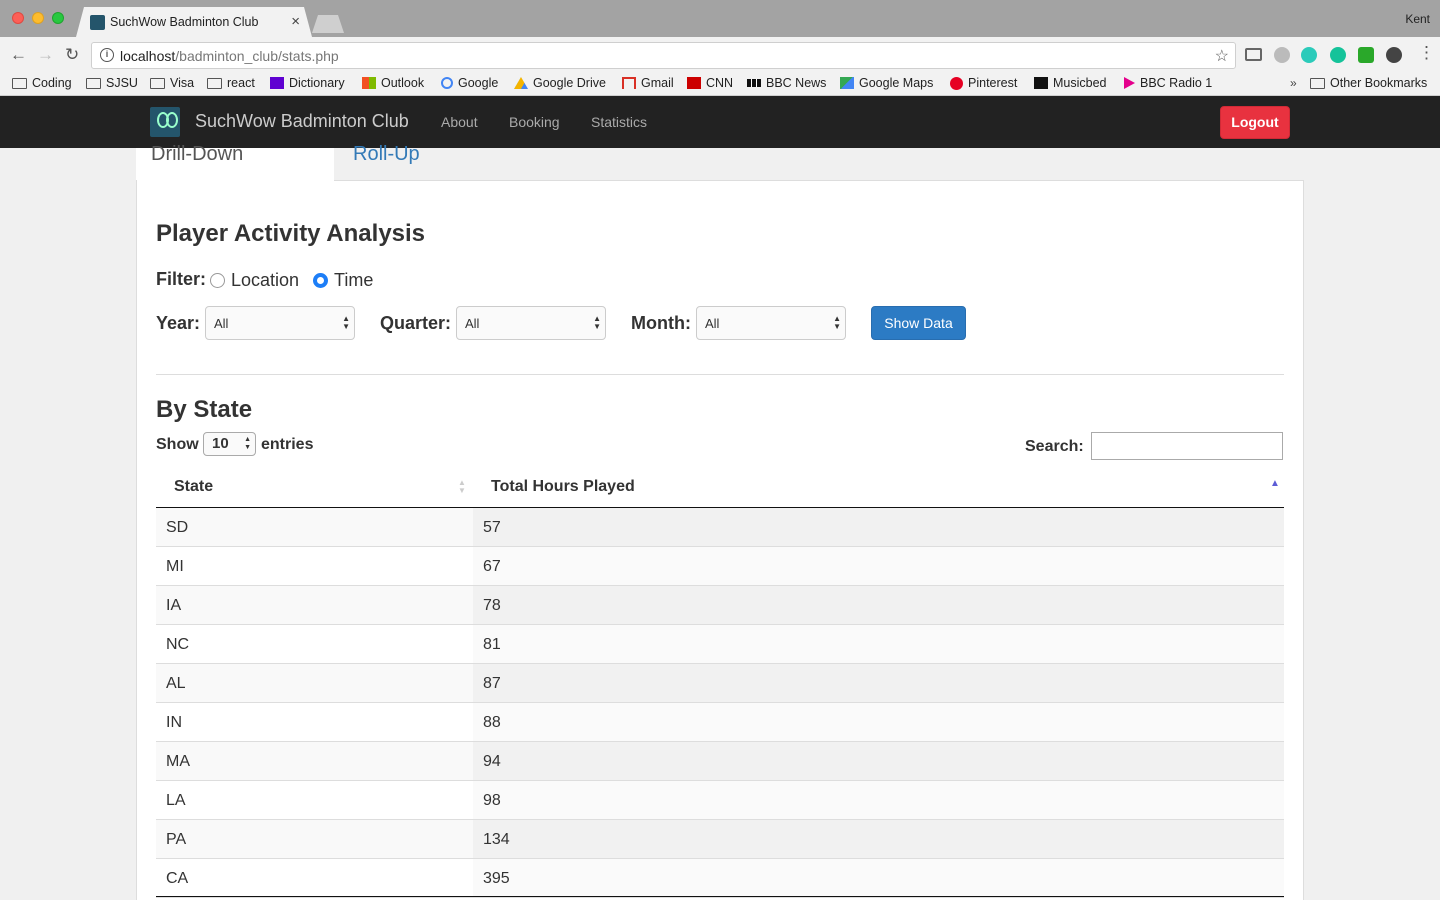 This screenshot has width=1440, height=900. What do you see at coordinates (1070, 83) in the screenshot?
I see `bookmark-musicbed: Musicbed` at bounding box center [1070, 83].